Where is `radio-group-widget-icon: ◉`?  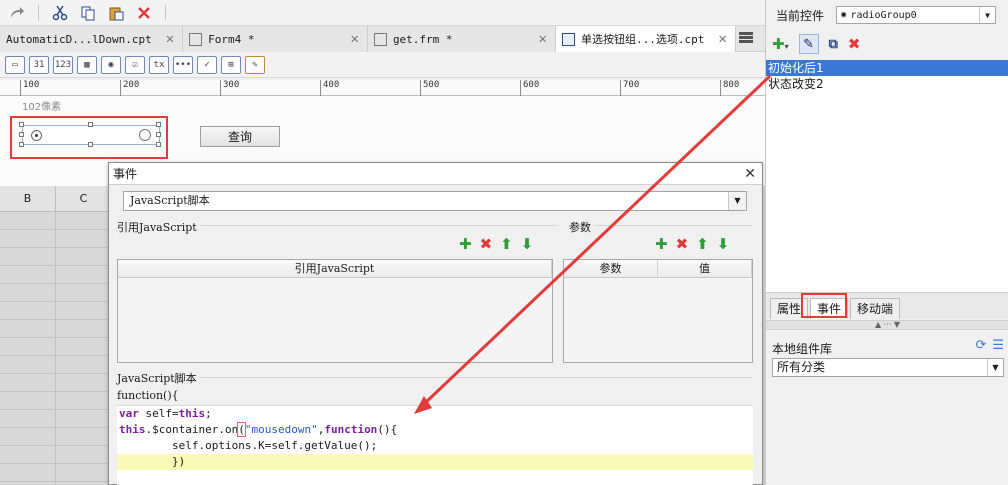
radio-group-widget-icon: ◉ is located at coordinates (111, 64).